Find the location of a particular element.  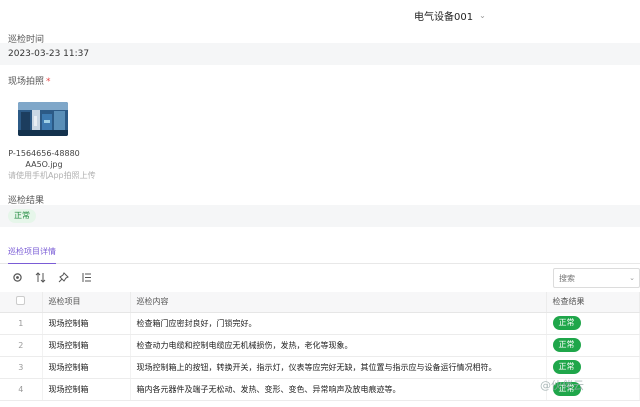

photo-filename: P-1564656-48880 AA5O.jpg is located at coordinates (44, 159).